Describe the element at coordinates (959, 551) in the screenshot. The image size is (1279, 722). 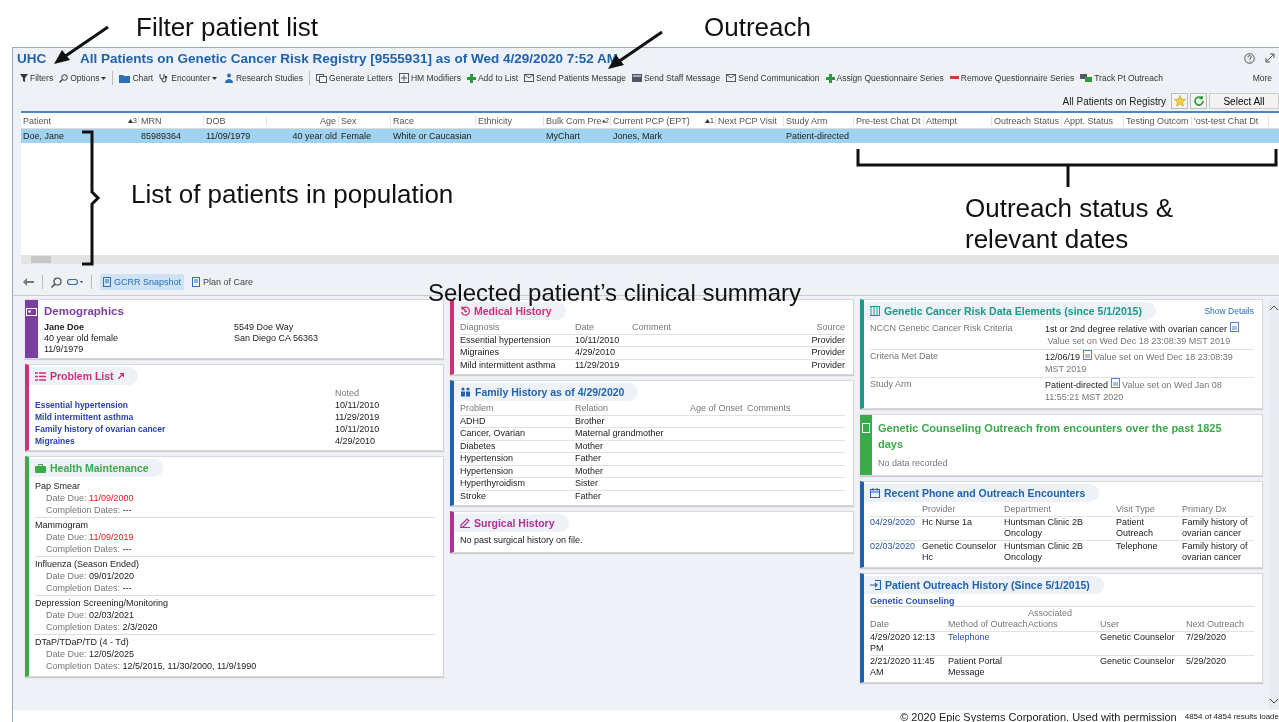
I see `table-cell: Genetic Counselor Hc` at that location.